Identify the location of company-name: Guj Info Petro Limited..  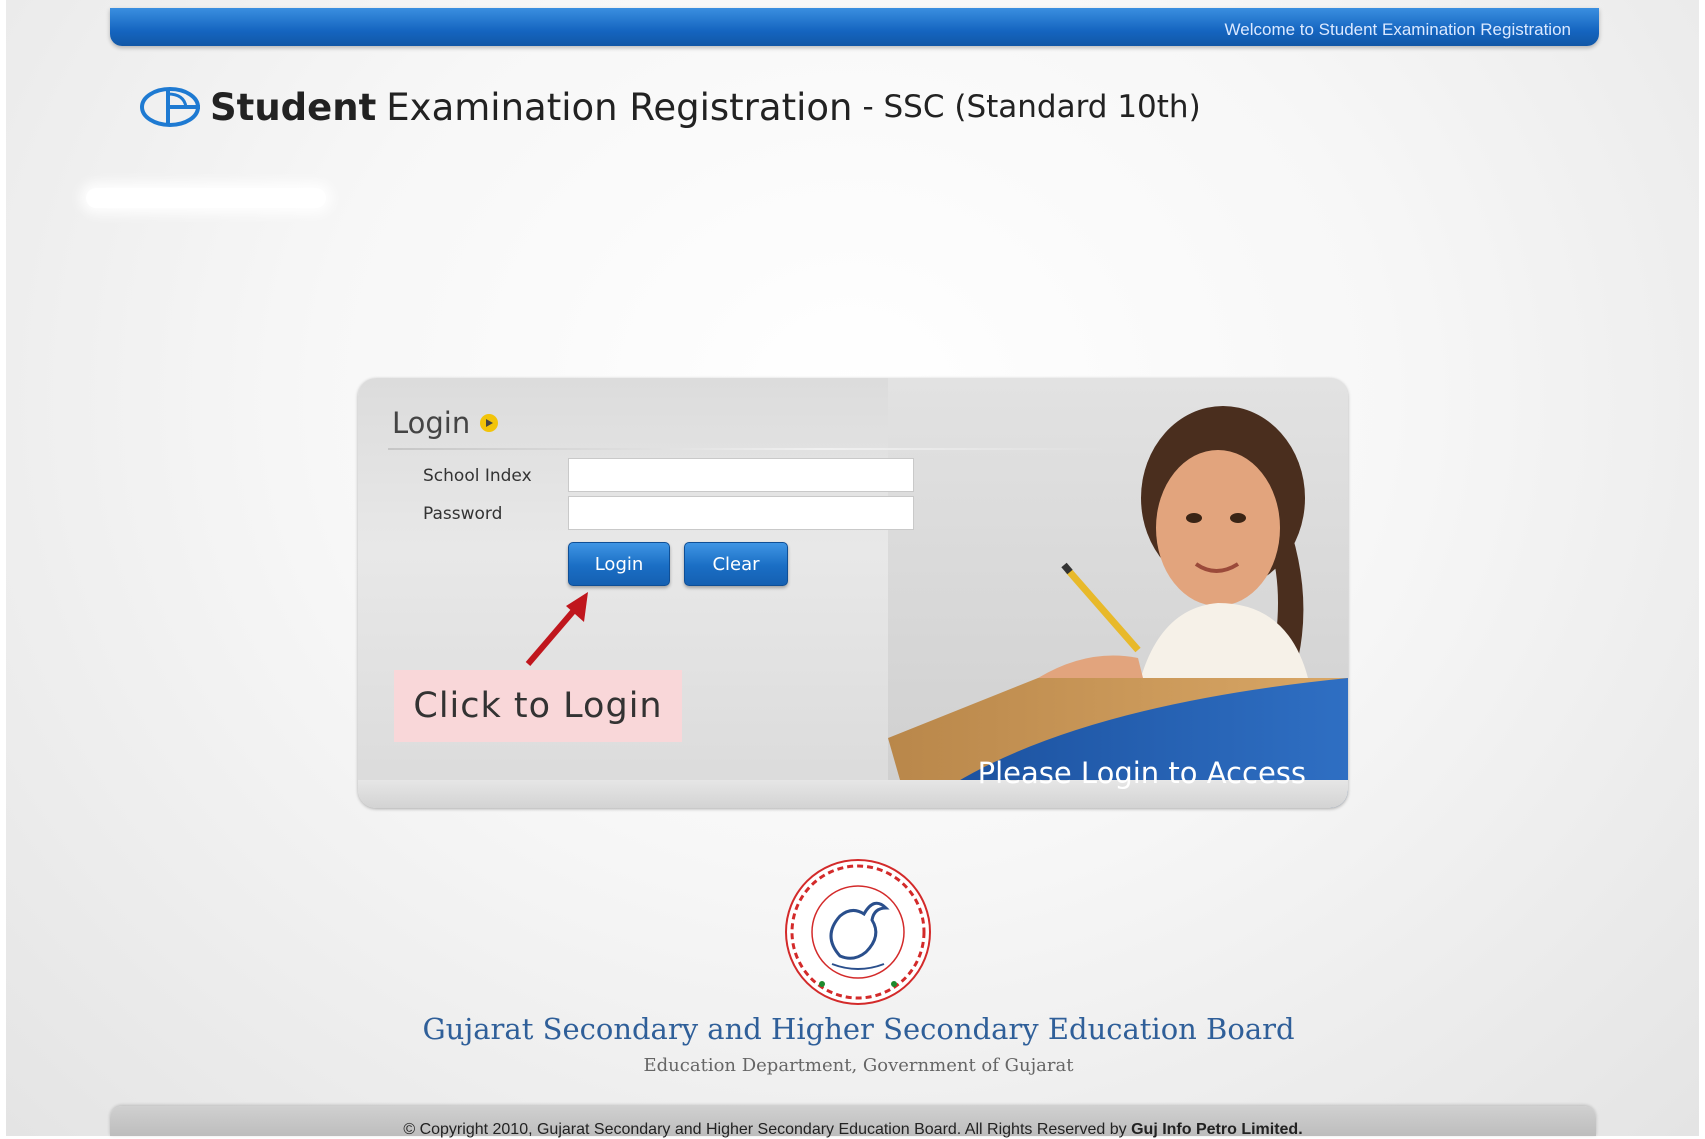
(1217, 1129).